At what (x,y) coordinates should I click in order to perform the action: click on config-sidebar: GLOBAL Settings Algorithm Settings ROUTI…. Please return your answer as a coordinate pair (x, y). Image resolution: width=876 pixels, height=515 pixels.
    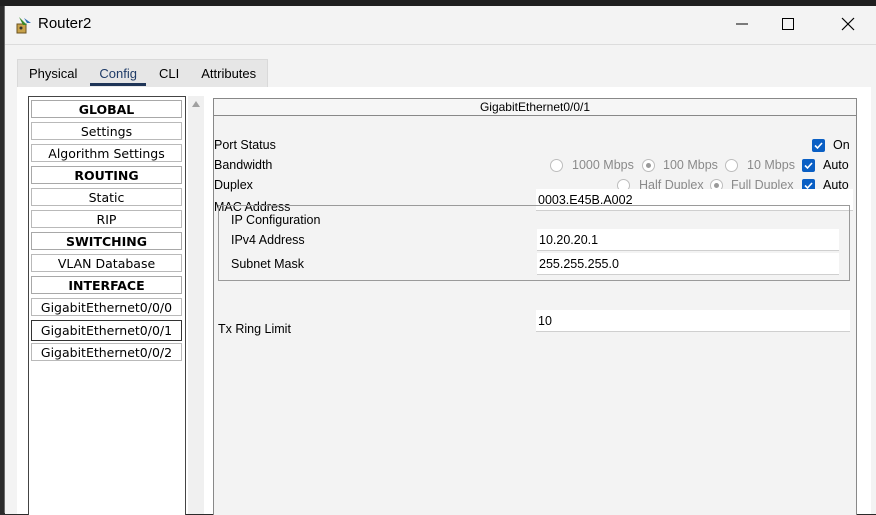
    Looking at the image, I should click on (107, 305).